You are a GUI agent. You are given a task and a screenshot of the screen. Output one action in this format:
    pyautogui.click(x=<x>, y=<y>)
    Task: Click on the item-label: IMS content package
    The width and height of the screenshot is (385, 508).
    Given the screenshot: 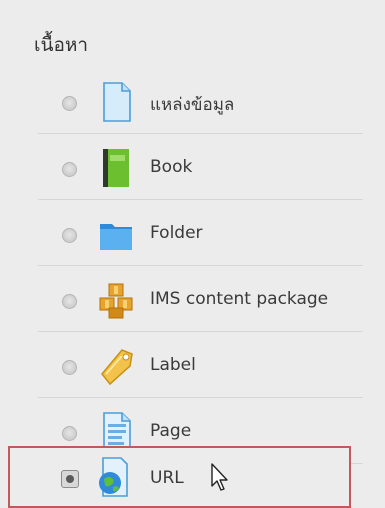 What is the action you would take?
    pyautogui.click(x=239, y=299)
    